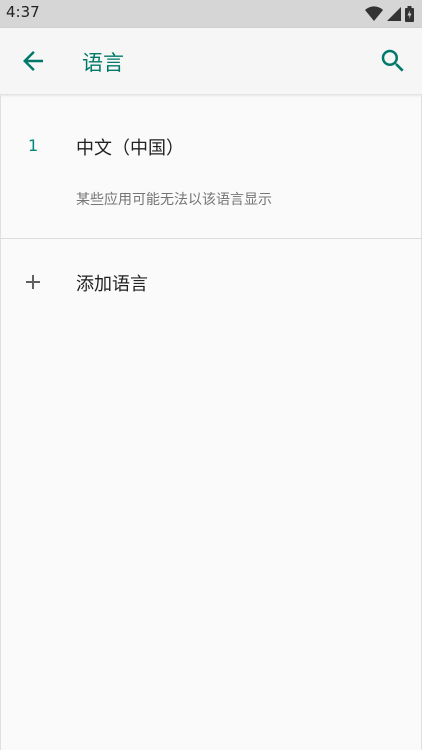 This screenshot has width=422, height=750. What do you see at coordinates (103, 63) in the screenshot?
I see `page-title: 语言` at bounding box center [103, 63].